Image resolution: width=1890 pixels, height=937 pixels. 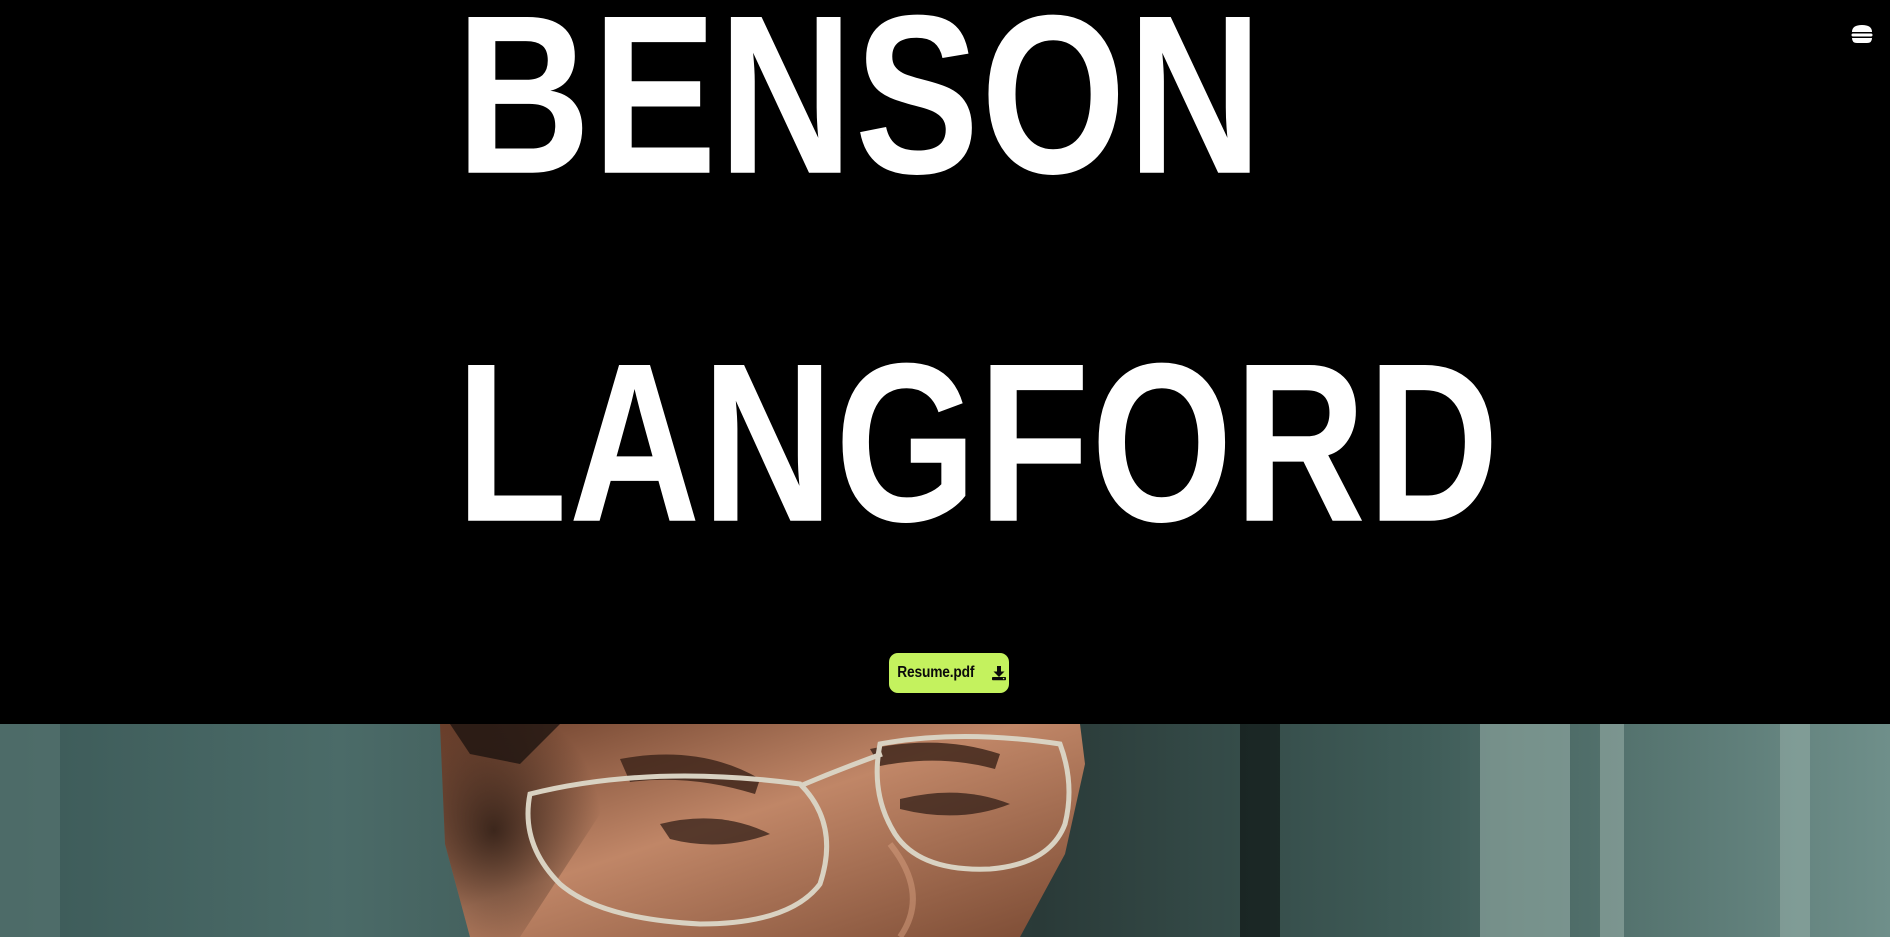 I want to click on resume-download-button: Resume.pdf, so click(x=949, y=673).